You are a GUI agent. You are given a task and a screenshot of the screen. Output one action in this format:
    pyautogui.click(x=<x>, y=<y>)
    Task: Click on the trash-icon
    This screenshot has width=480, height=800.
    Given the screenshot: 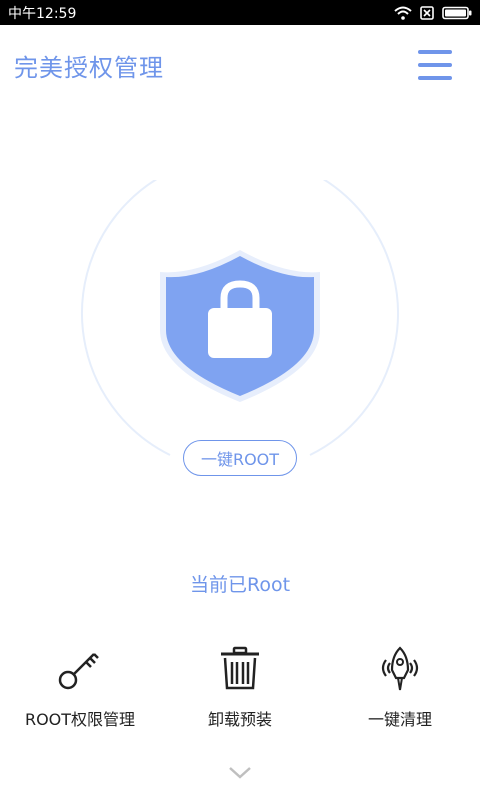 What is the action you would take?
    pyautogui.click(x=240, y=668)
    